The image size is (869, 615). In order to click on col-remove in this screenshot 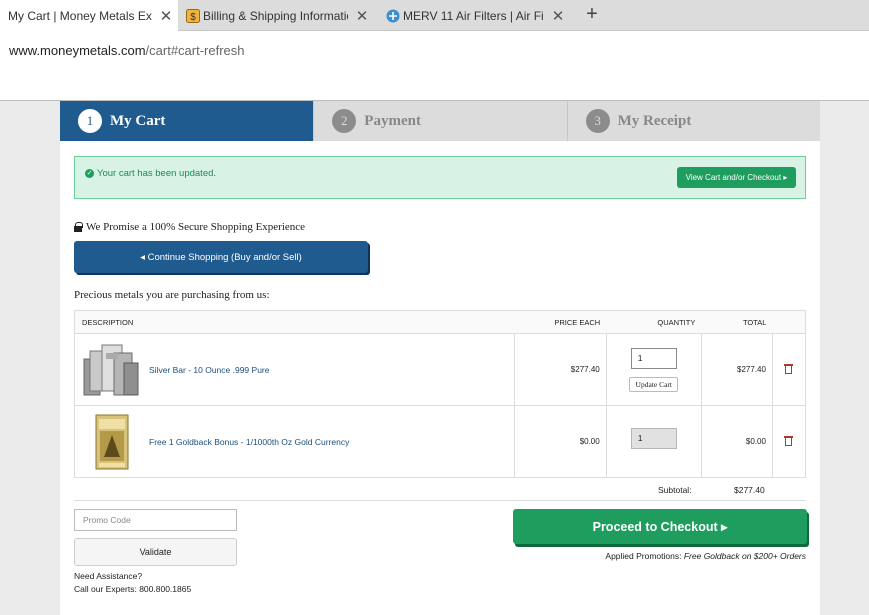, I will do `click(789, 322)`.